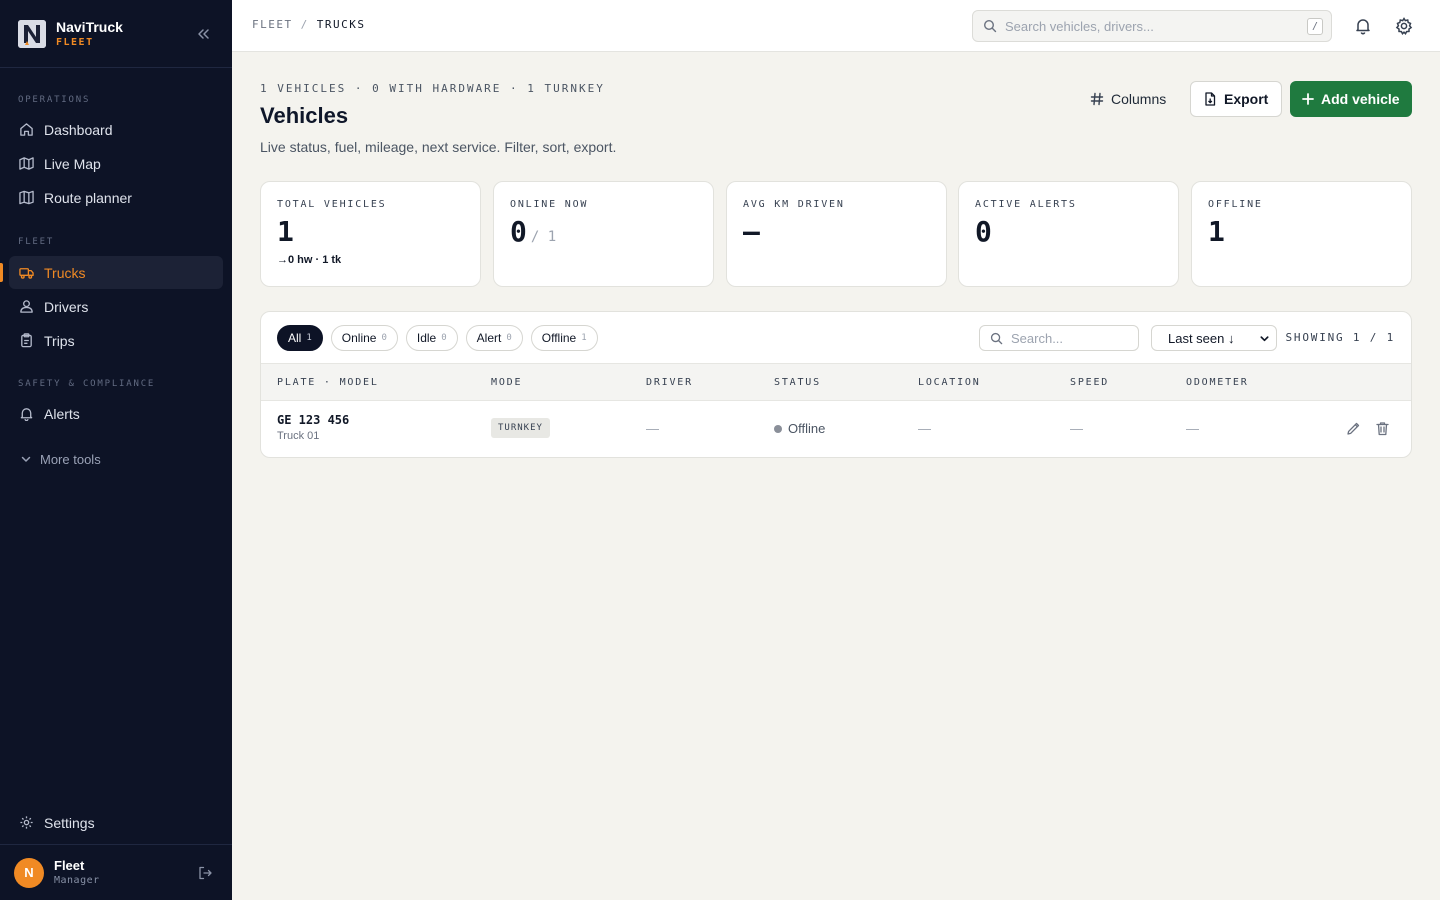 Image resolution: width=1440 pixels, height=900 pixels. Describe the element at coordinates (272, 24) in the screenshot. I see `breadcrumb-fleet: FLEET` at that location.